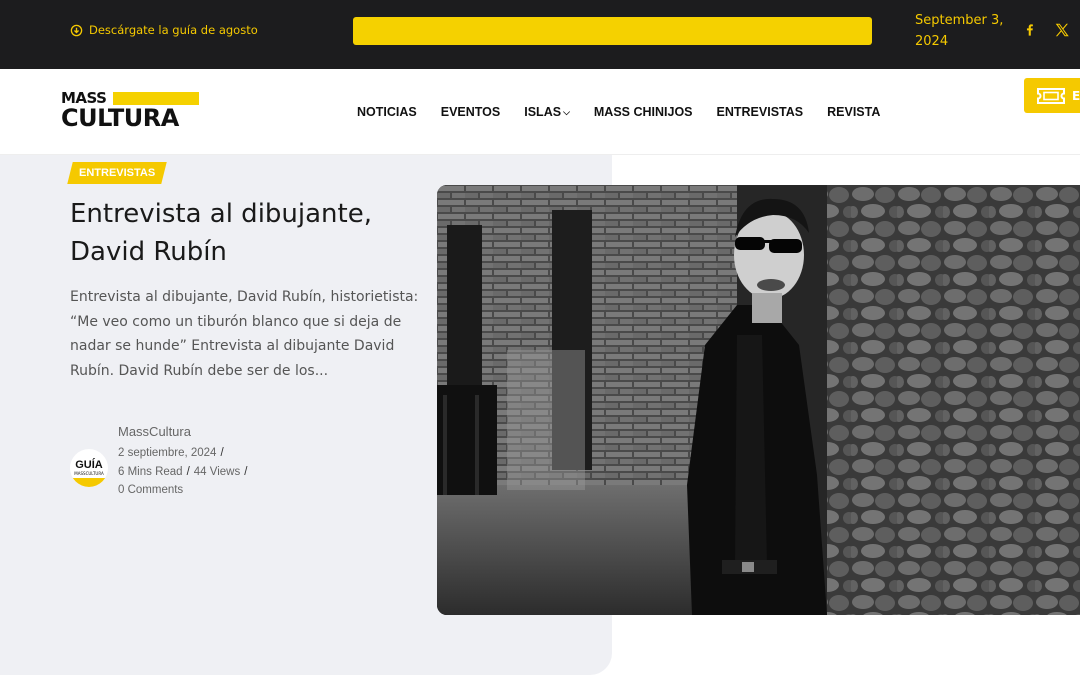  I want to click on nav-item-eventos: EVENTOS, so click(471, 112).